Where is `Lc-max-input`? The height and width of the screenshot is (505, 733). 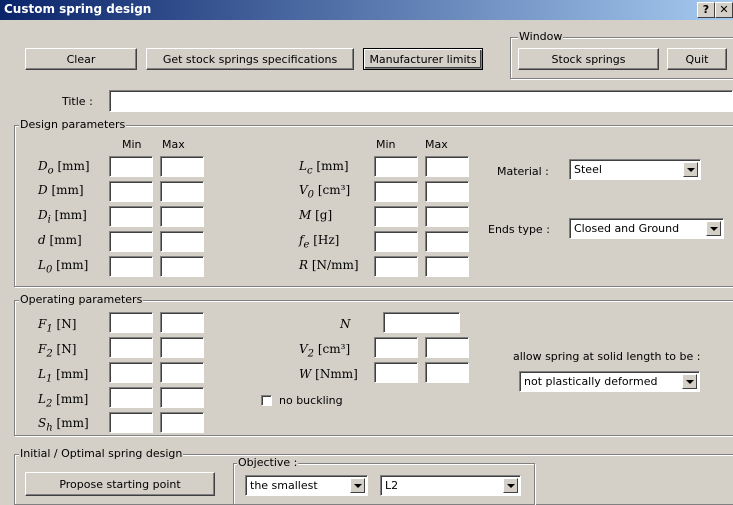
Lc-max-input is located at coordinates (447, 166).